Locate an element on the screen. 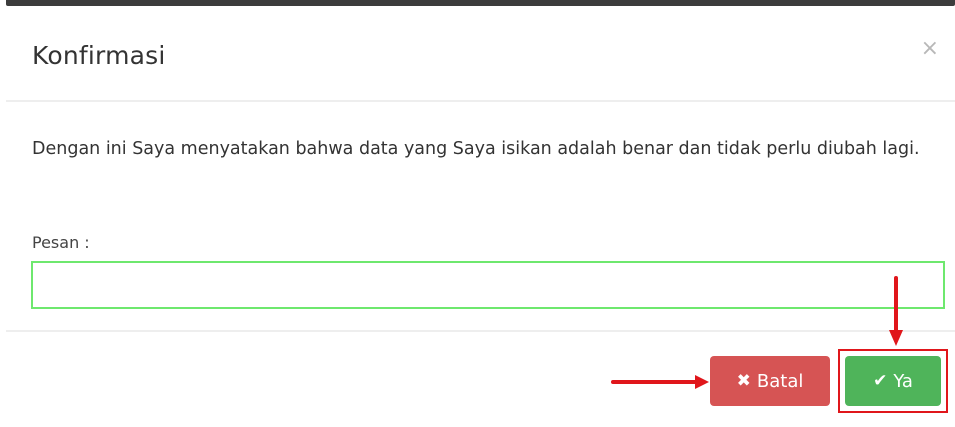  confirm-button: ✔ Ya is located at coordinates (893, 381).